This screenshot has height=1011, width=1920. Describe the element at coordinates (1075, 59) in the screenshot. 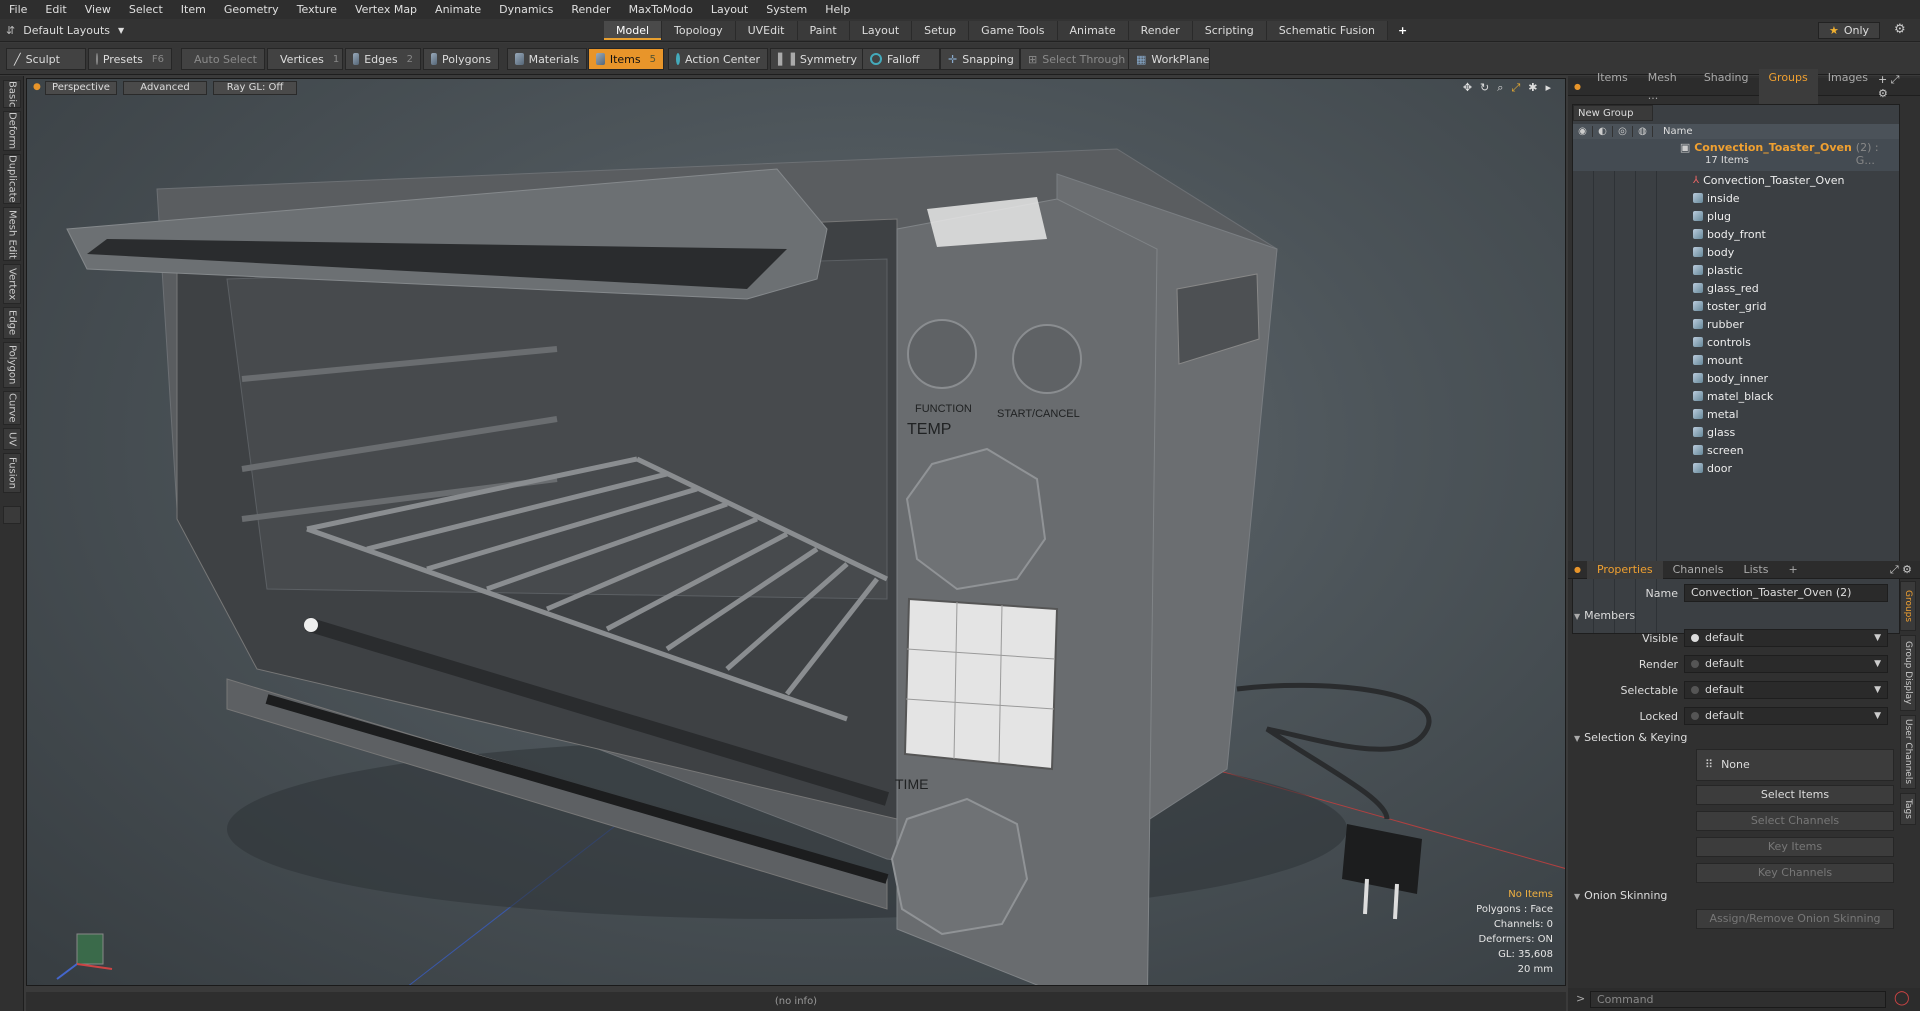

I see `select-through-button: ⊞ Select Through` at that location.